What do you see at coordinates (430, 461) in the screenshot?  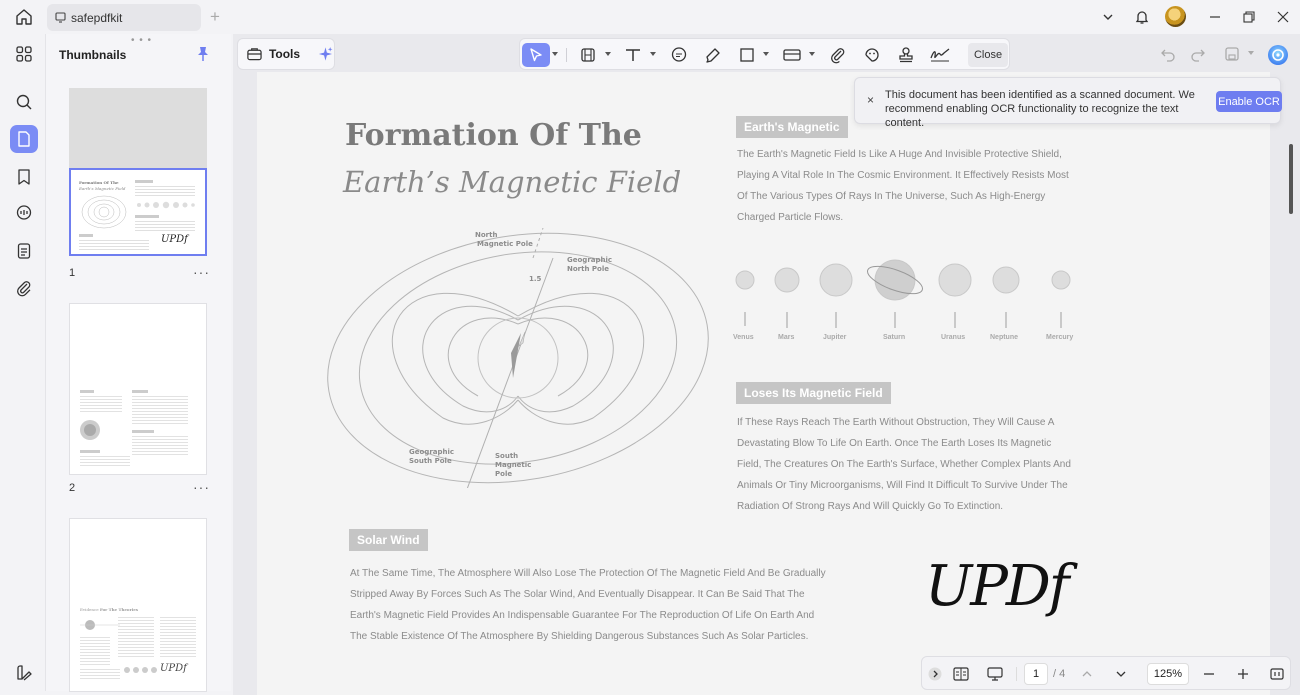 I see `diagram-label-geo-south-2: South Pole` at bounding box center [430, 461].